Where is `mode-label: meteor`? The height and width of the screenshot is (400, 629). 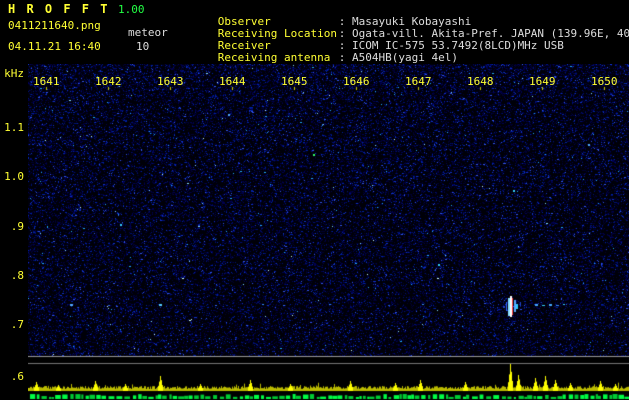
mode-label: meteor is located at coordinates (148, 32).